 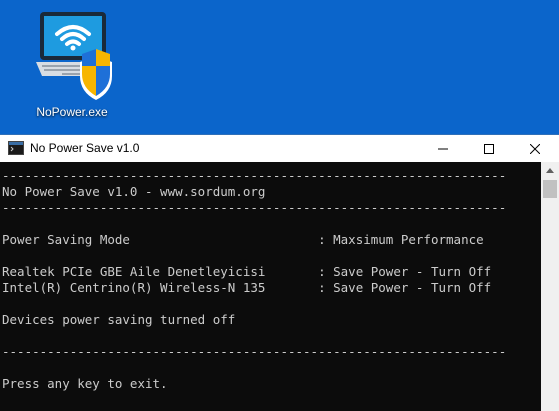 I want to click on console-line: No Power Save v1.0 - www.sordum.org, so click(x=134, y=191).